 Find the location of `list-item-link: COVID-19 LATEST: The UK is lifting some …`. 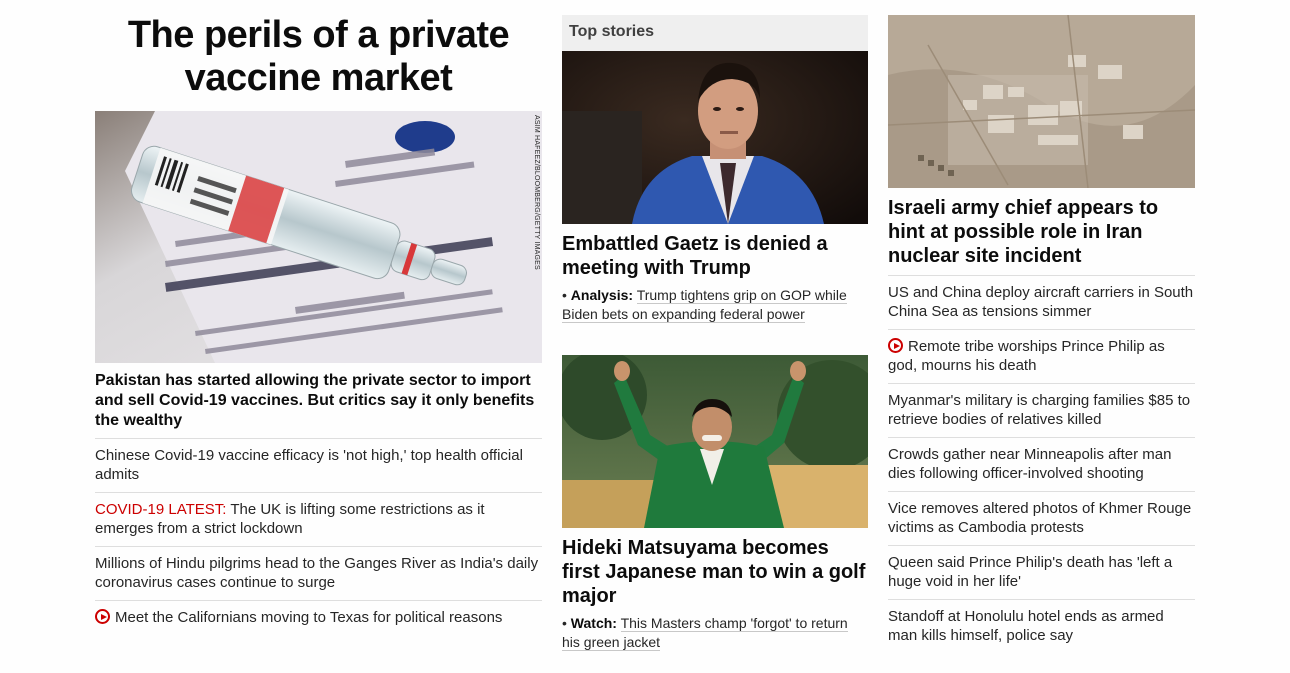

list-item-link: COVID-19 LATEST: The UK is lifting some … is located at coordinates (290, 519).